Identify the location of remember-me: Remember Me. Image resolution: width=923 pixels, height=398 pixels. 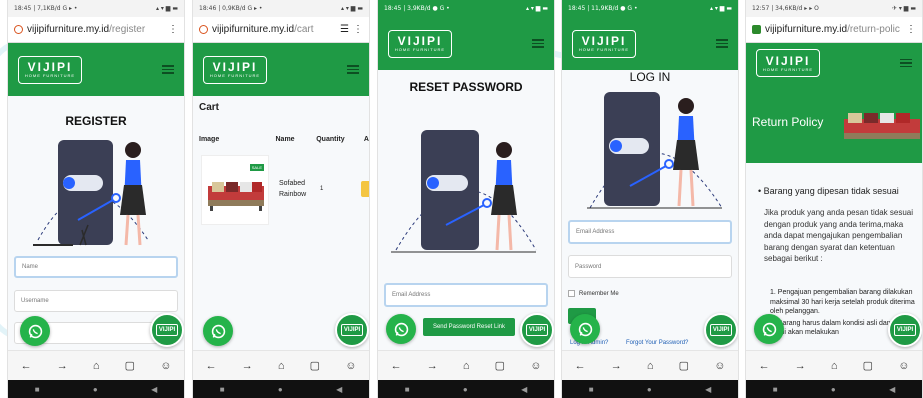
(593, 293).